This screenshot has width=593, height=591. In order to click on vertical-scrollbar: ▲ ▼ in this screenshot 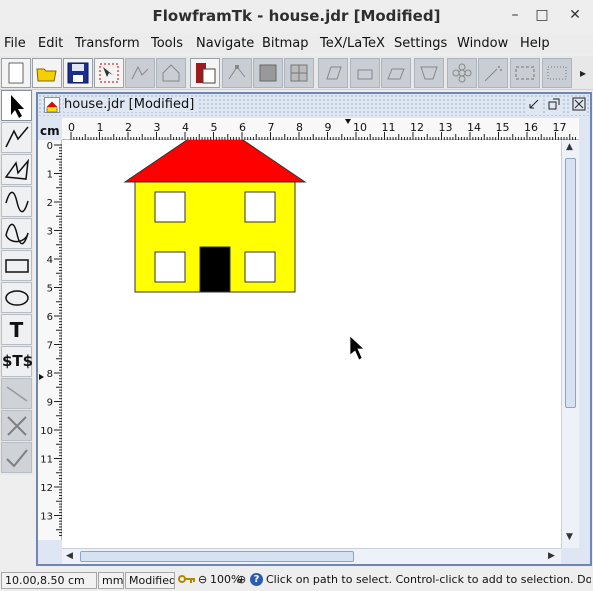, I will do `click(570, 344)`.